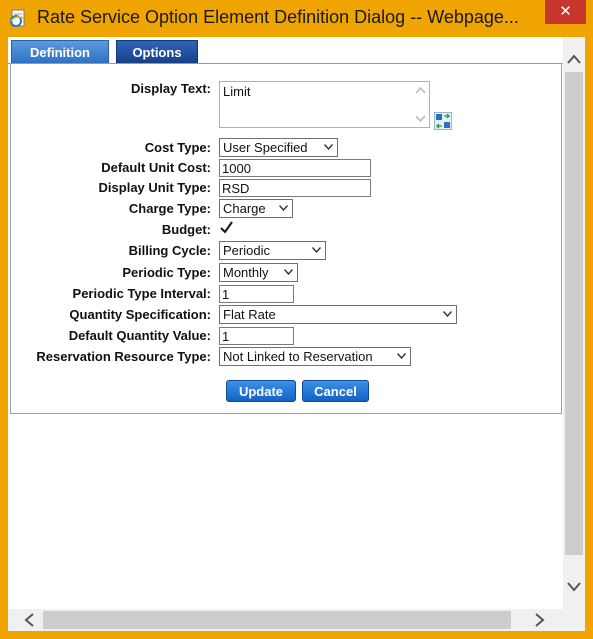 This screenshot has width=593, height=639. I want to click on scroll-right-icon, so click(539, 620).